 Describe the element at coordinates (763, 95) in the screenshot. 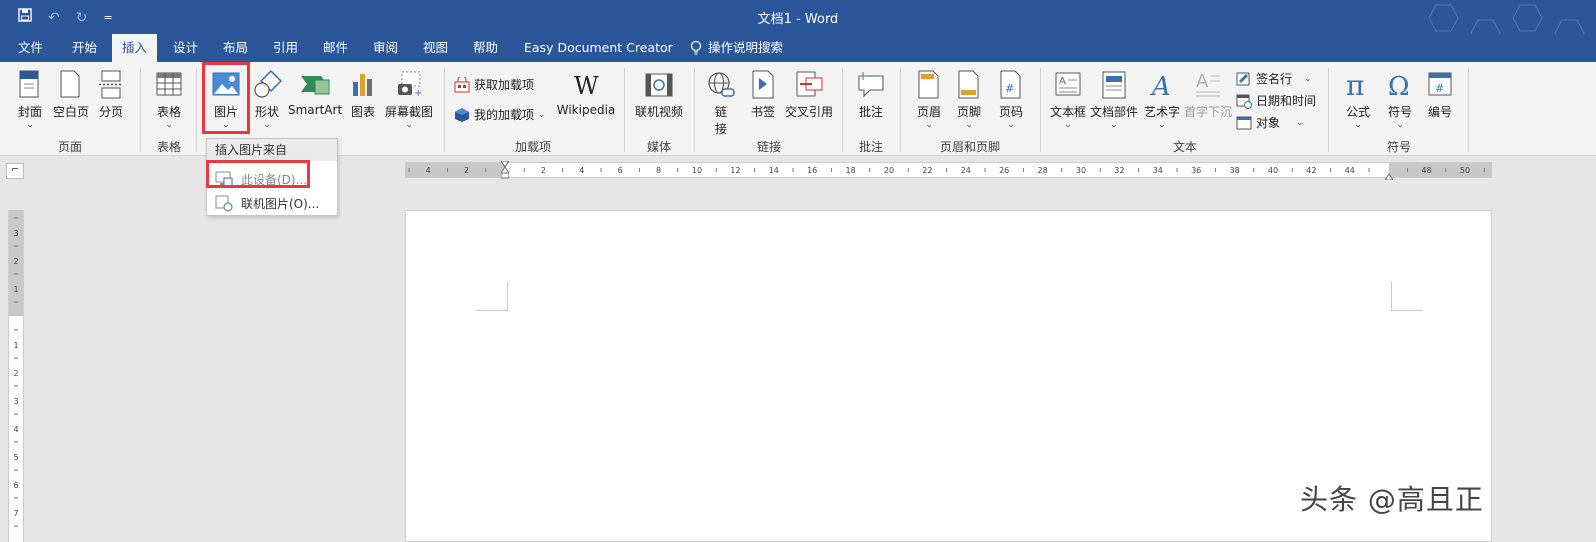

I see `bookmark-button: 书签` at that location.